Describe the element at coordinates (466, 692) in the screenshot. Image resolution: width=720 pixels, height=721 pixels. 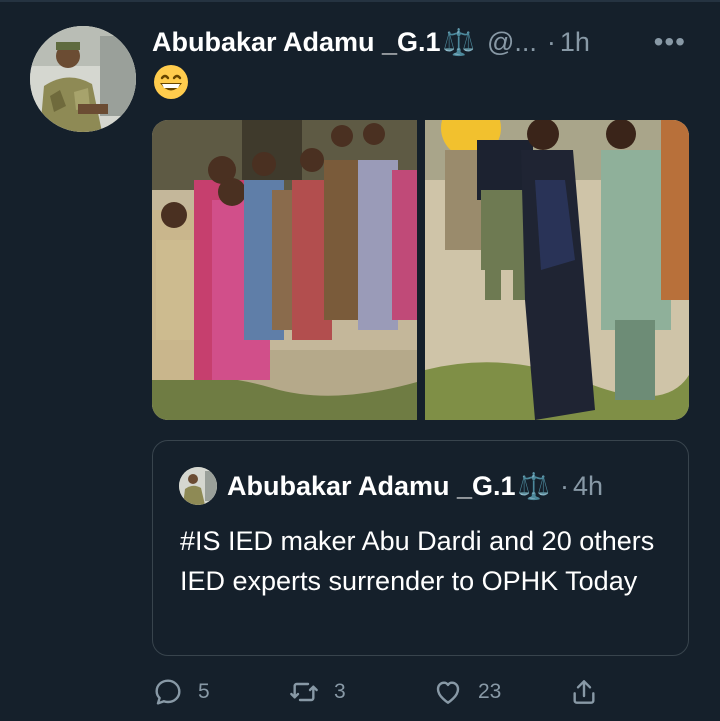
I see `like-button: 23` at that location.